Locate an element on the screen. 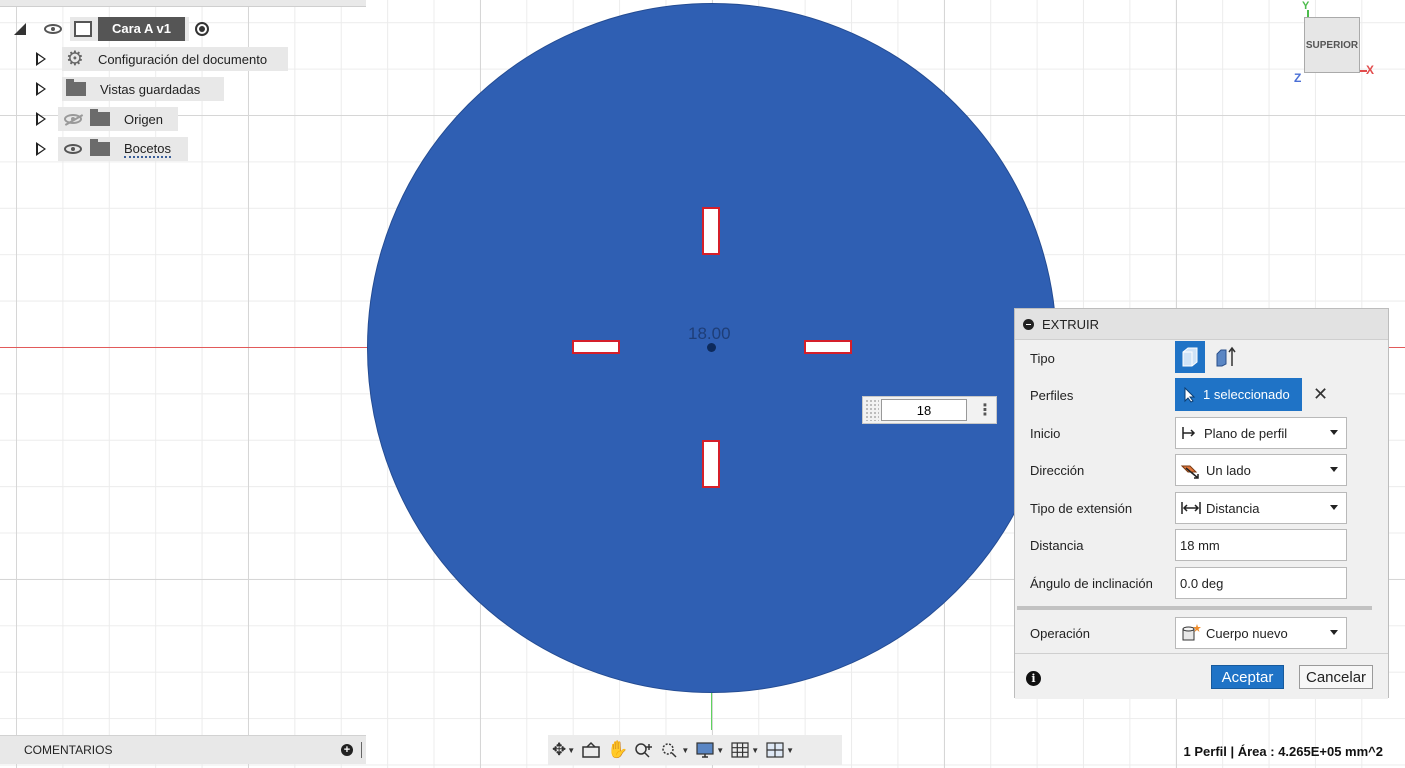  operacion-label: Operación is located at coordinates (1060, 633).